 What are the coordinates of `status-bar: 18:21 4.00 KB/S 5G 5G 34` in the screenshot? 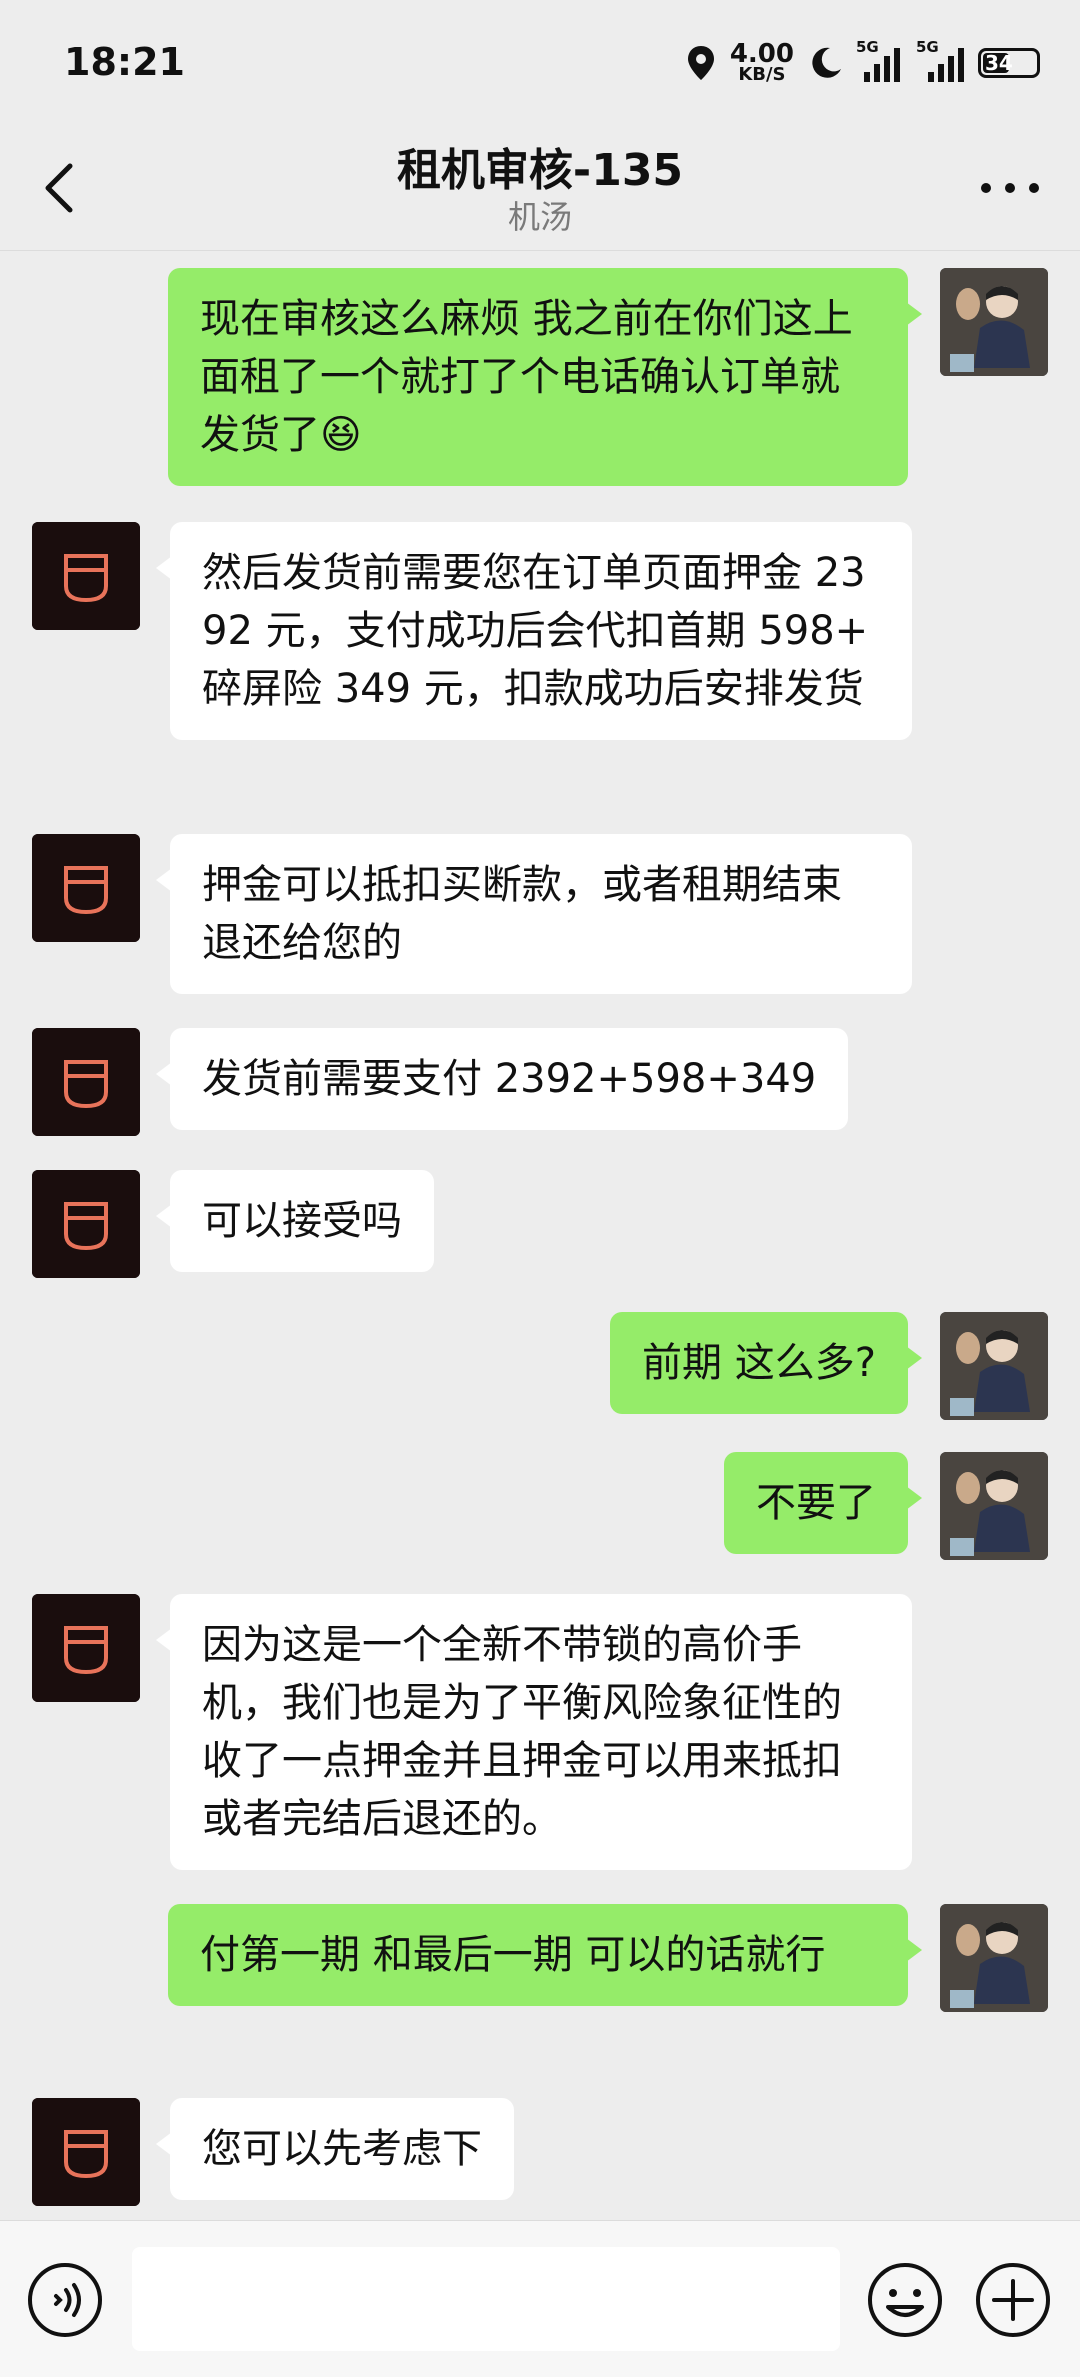 It's located at (540, 65).